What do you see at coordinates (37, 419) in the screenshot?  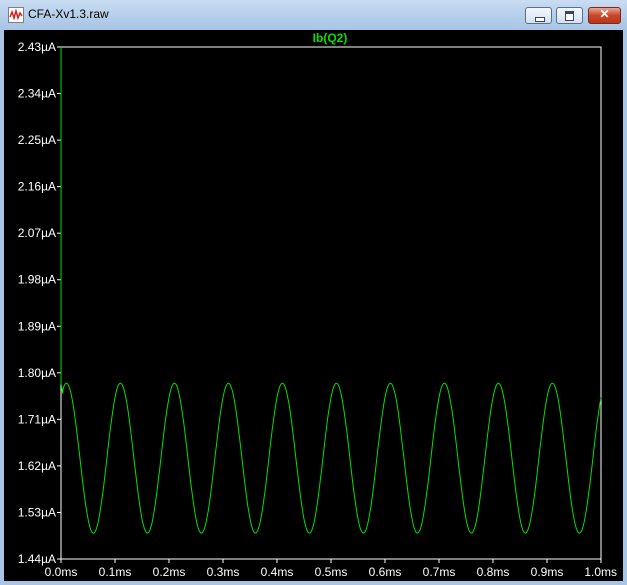 I see `y-tick-label: 1.71µA` at bounding box center [37, 419].